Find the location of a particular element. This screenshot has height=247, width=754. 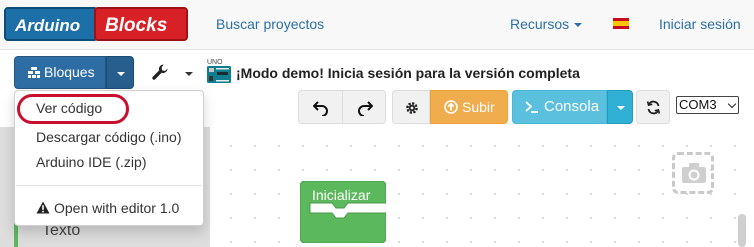

settings-button is located at coordinates (411, 107).